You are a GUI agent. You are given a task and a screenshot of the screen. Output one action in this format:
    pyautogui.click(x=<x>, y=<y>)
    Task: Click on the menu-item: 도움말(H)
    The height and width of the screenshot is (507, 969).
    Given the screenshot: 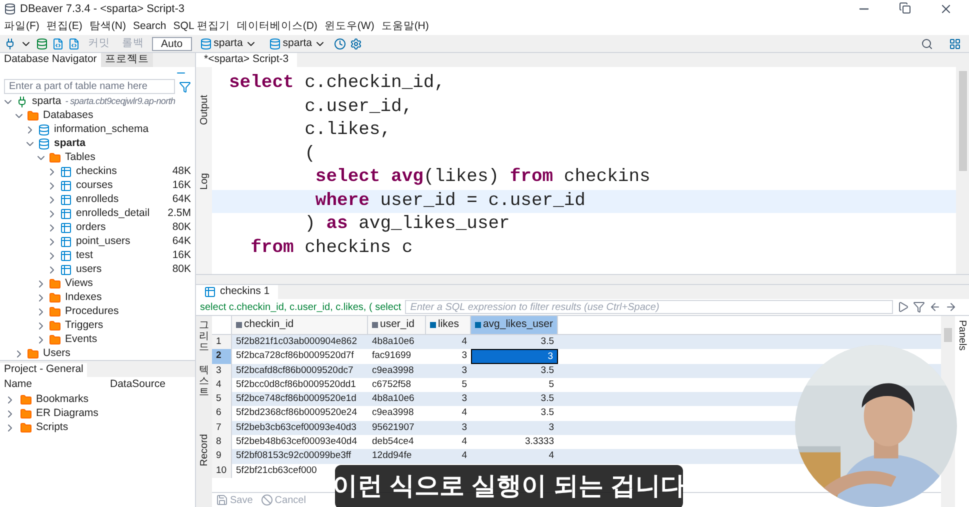 What is the action you would take?
    pyautogui.click(x=405, y=26)
    